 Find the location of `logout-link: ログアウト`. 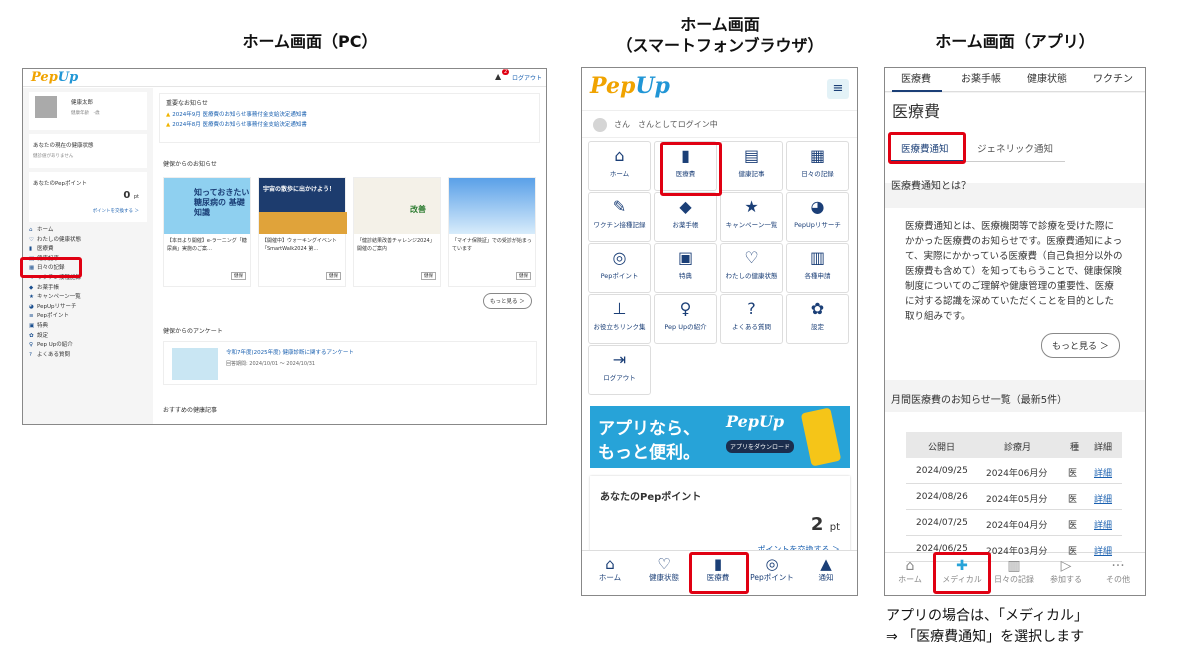

logout-link: ログアウト is located at coordinates (527, 77).